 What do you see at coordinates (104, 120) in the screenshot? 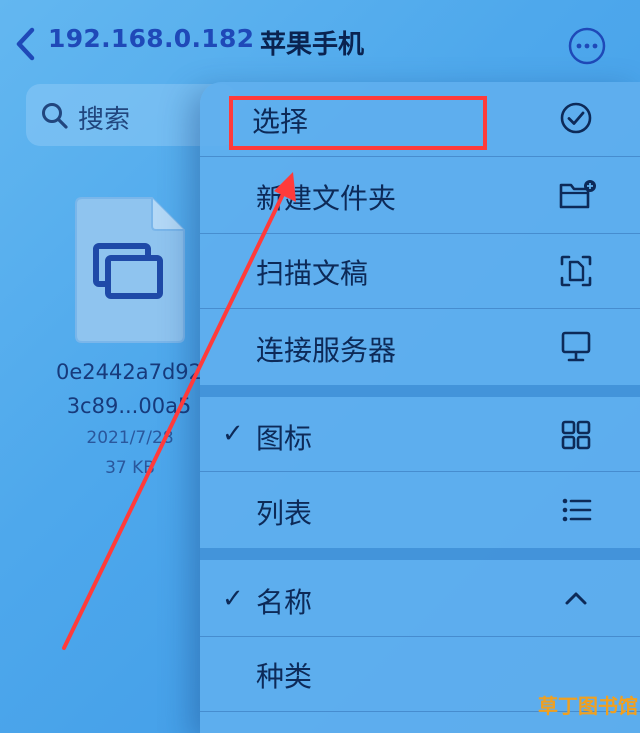
I see `search-placeholder: 搜索` at bounding box center [104, 120].